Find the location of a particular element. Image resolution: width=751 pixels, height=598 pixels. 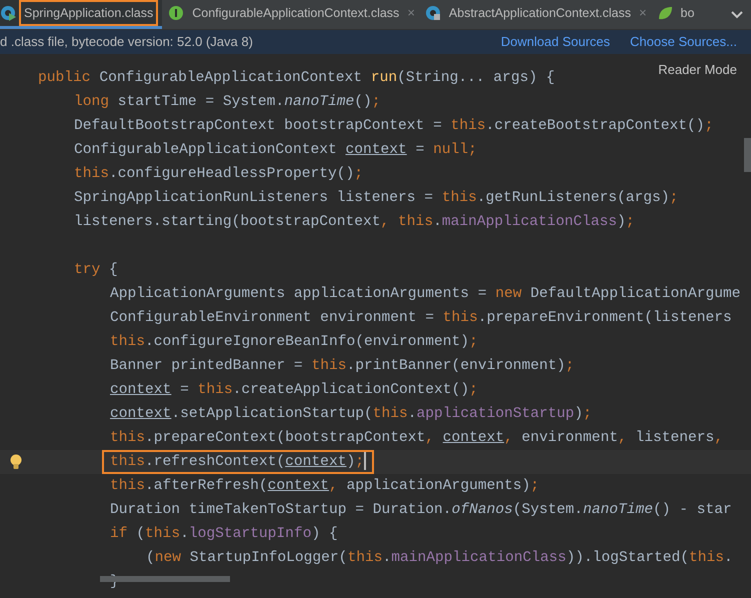

code-line: SpringApplicationRunListeners listeners = this.getRunListeners(args); is located at coordinates (376, 198).